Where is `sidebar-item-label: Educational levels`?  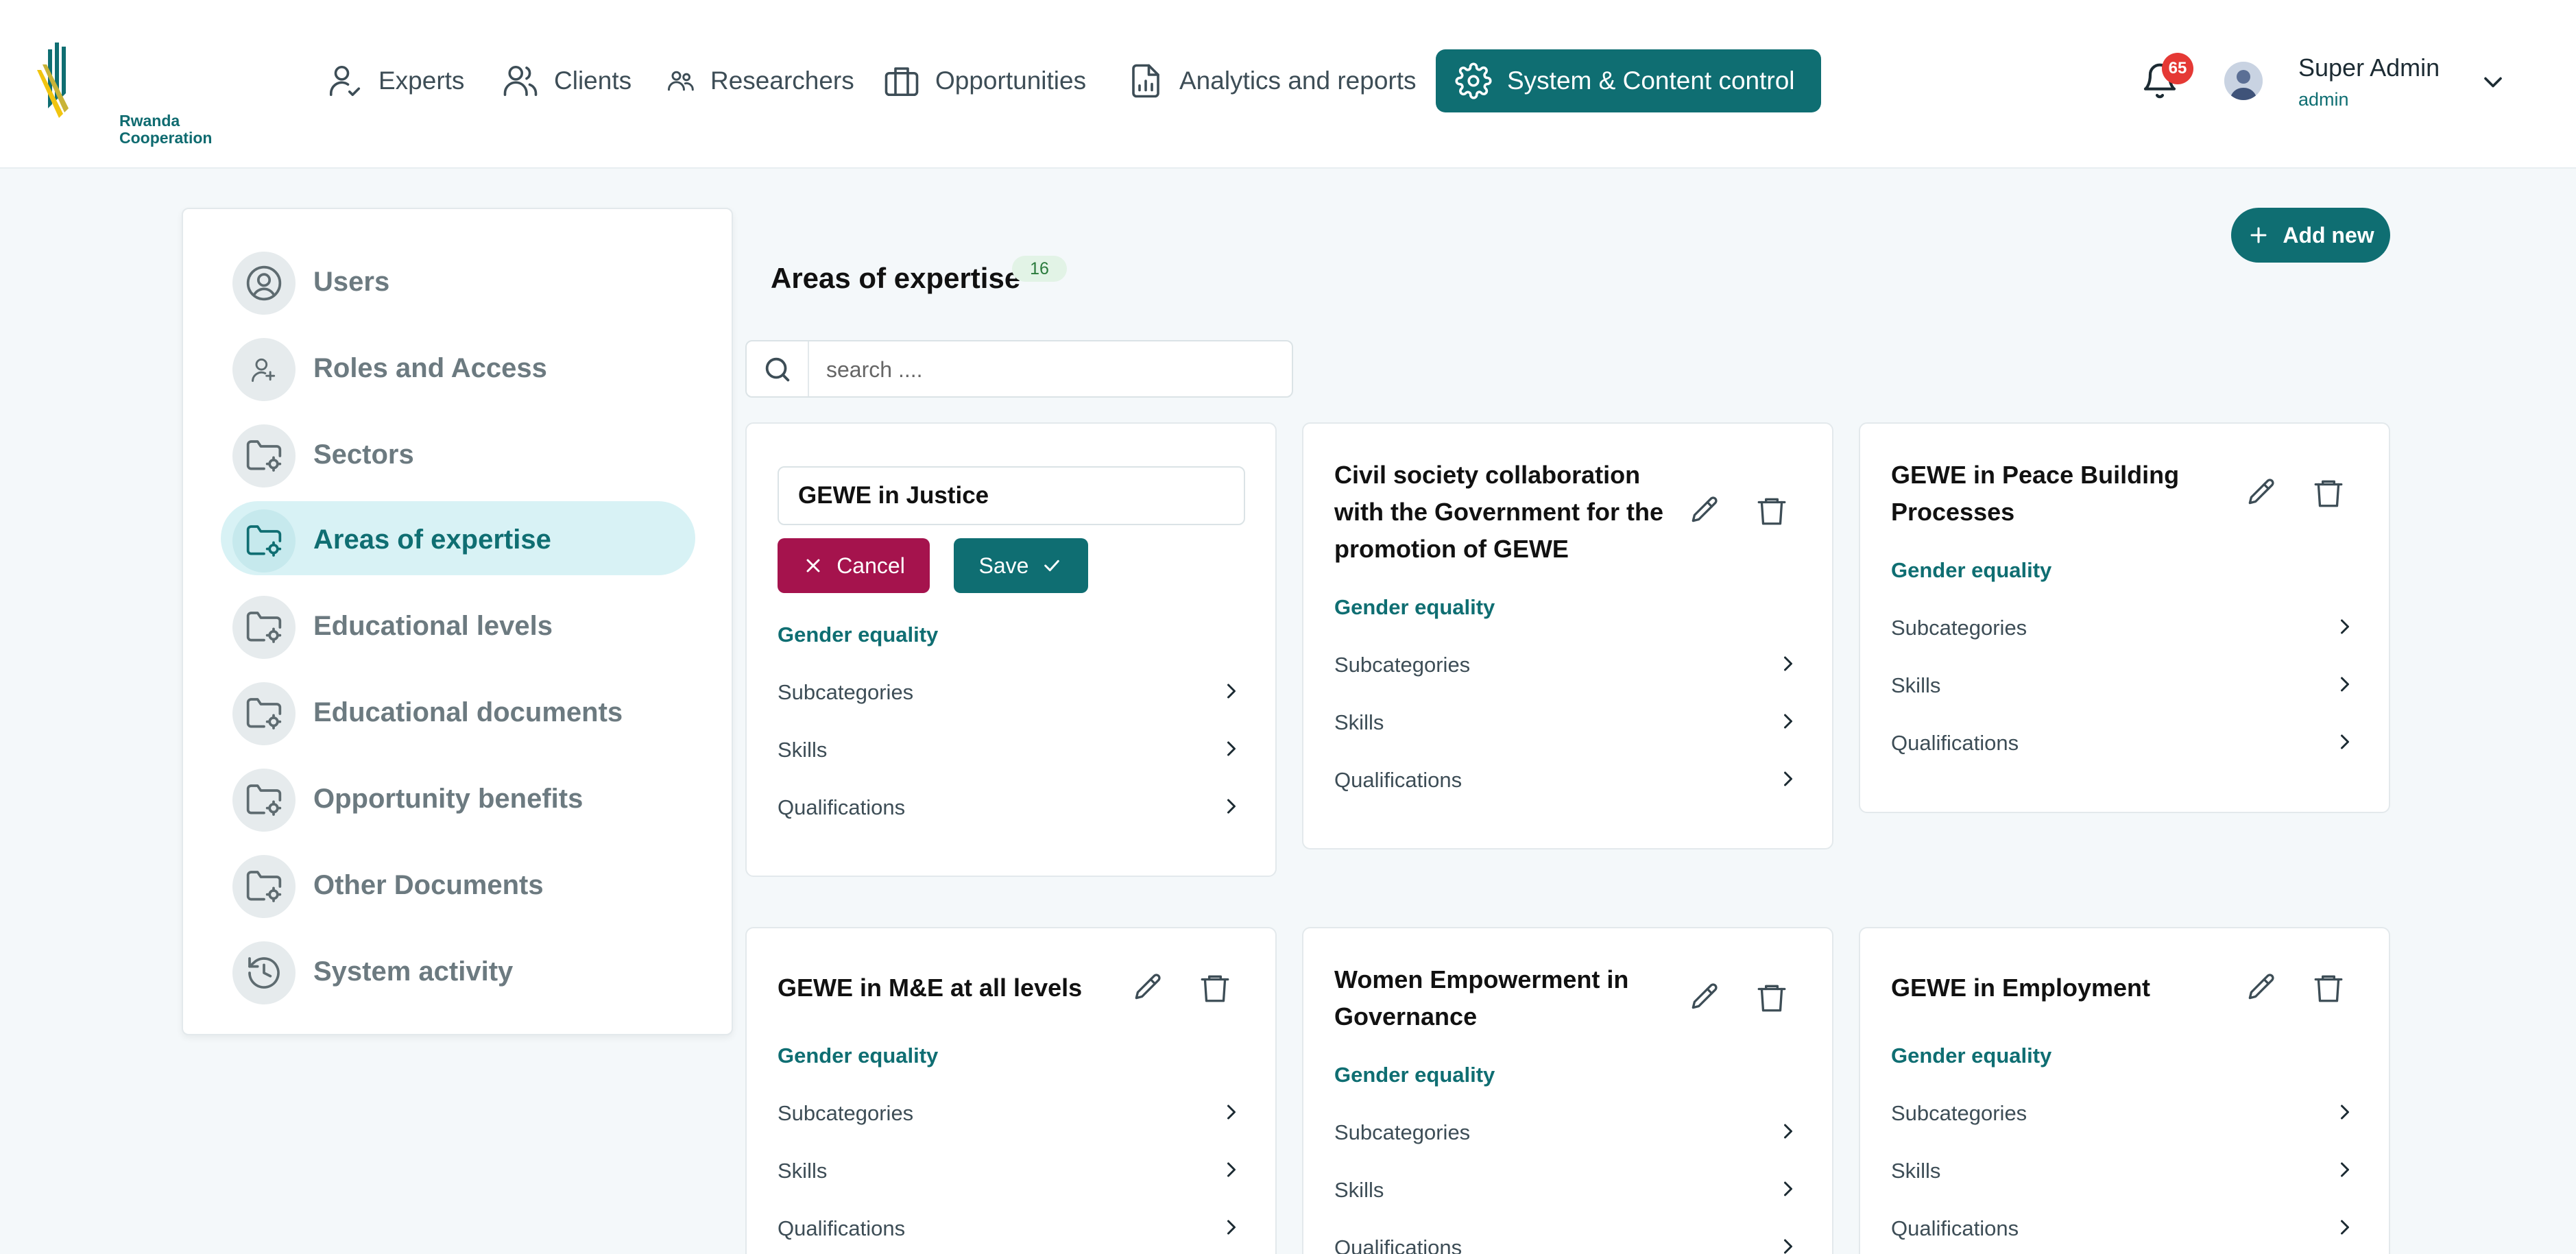
sidebar-item-label: Educational levels is located at coordinates (433, 626).